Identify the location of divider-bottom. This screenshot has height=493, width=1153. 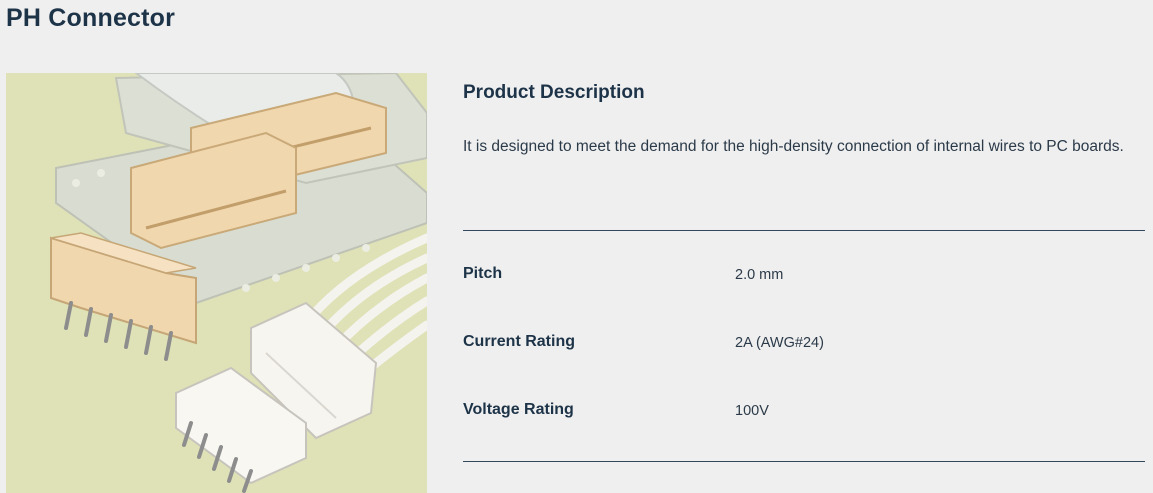
(804, 461).